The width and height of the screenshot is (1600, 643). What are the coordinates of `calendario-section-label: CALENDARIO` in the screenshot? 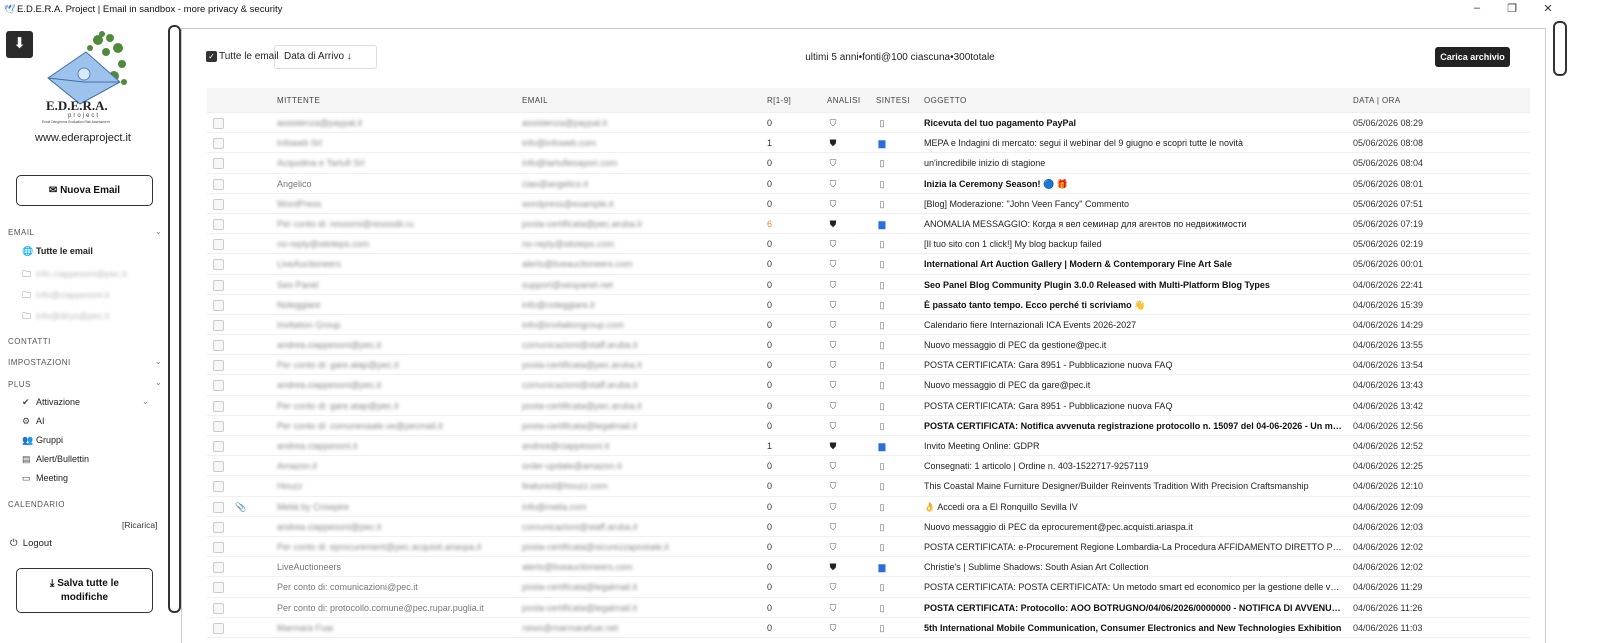 It's located at (36, 504).